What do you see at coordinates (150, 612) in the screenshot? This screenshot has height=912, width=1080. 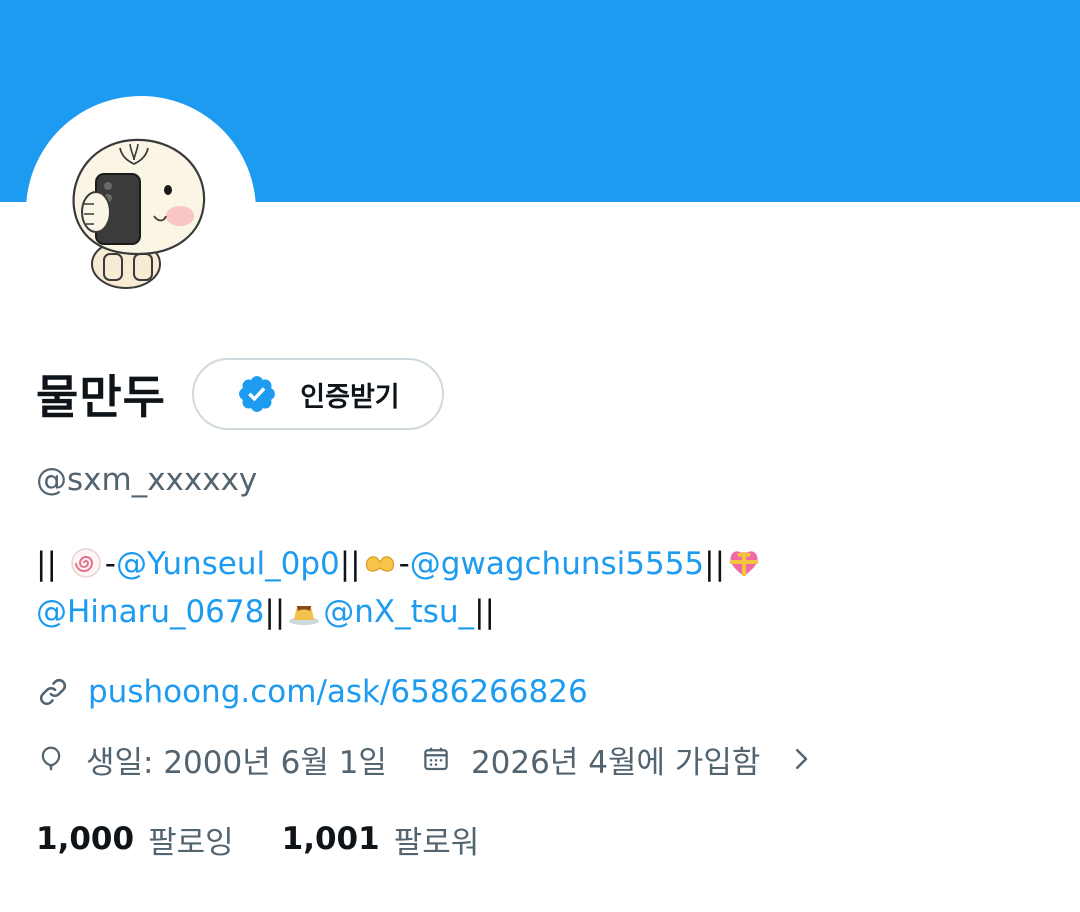 I see `mention-link: @Hinaru_0678` at bounding box center [150, 612].